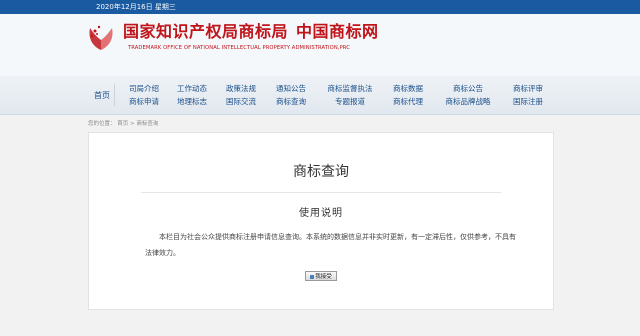 Image resolution: width=640 pixels, height=336 pixels. I want to click on nav-link-trademark-review: 商标评审, so click(528, 88).